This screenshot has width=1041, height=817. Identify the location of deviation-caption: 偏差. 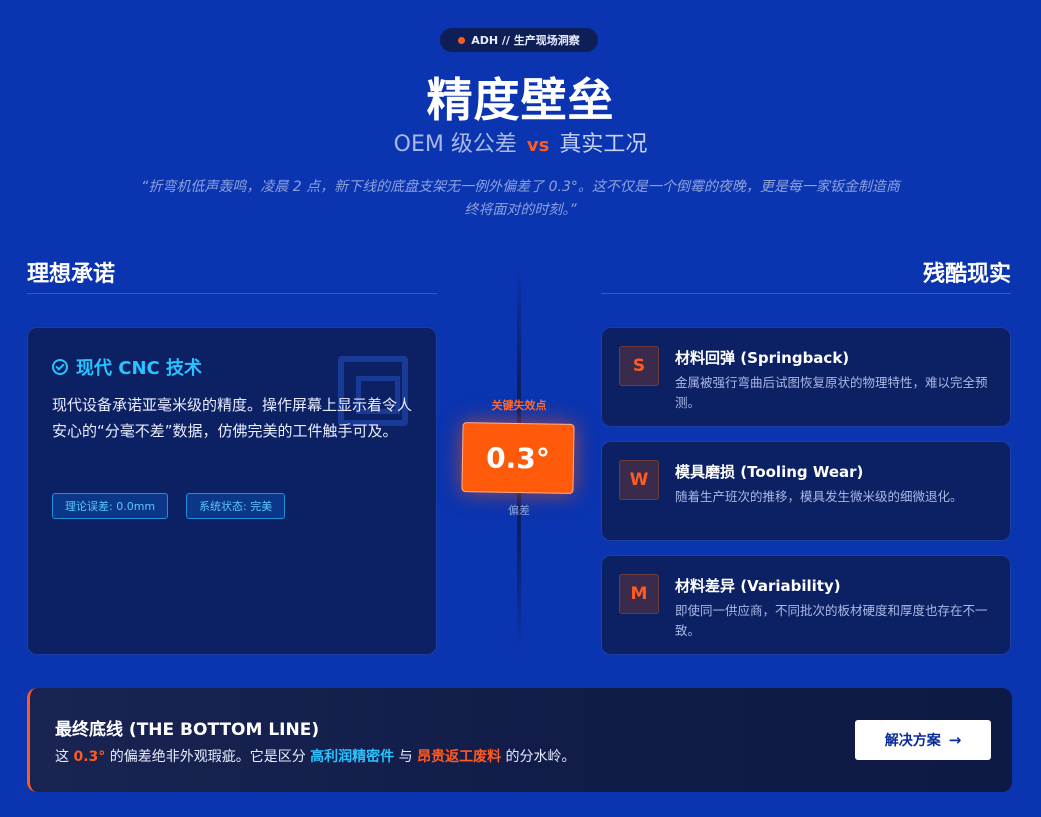
(519, 510).